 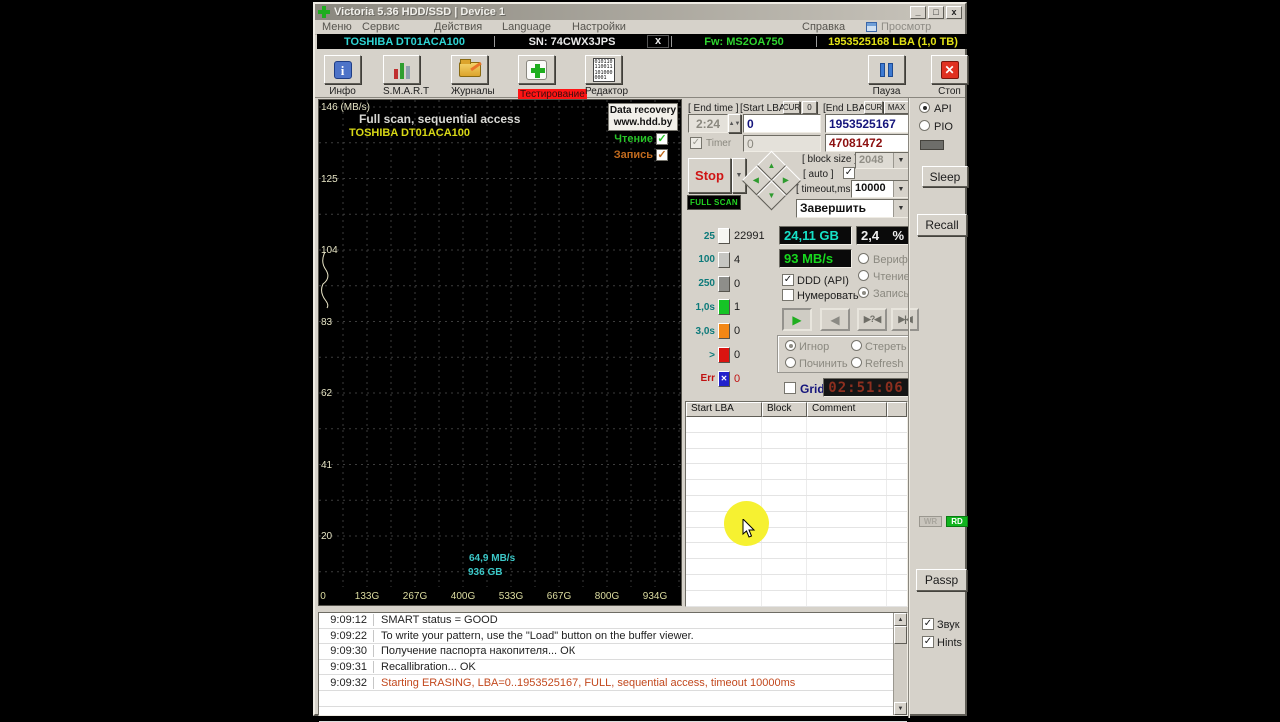 What do you see at coordinates (900, 635) in the screenshot?
I see `scrollbar-thumb` at bounding box center [900, 635].